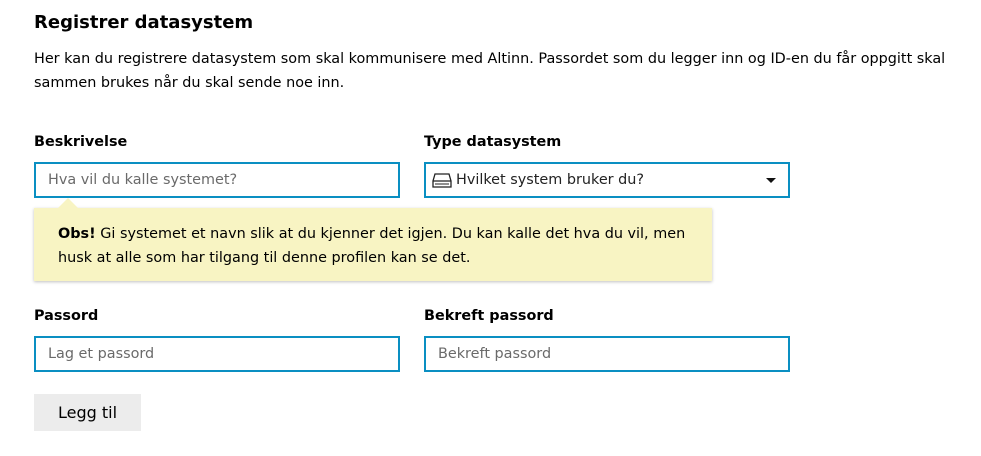 The width and height of the screenshot is (981, 456). What do you see at coordinates (81, 142) in the screenshot?
I see `description-label: Beskrivelse` at bounding box center [81, 142].